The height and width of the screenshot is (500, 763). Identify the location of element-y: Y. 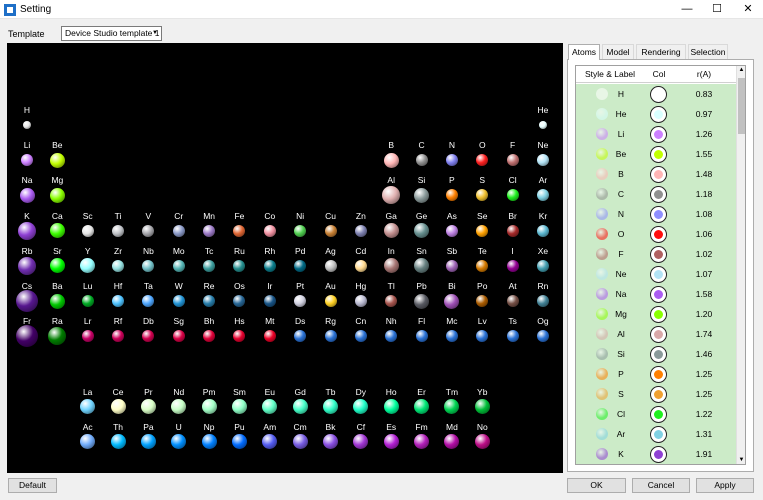
(88, 263).